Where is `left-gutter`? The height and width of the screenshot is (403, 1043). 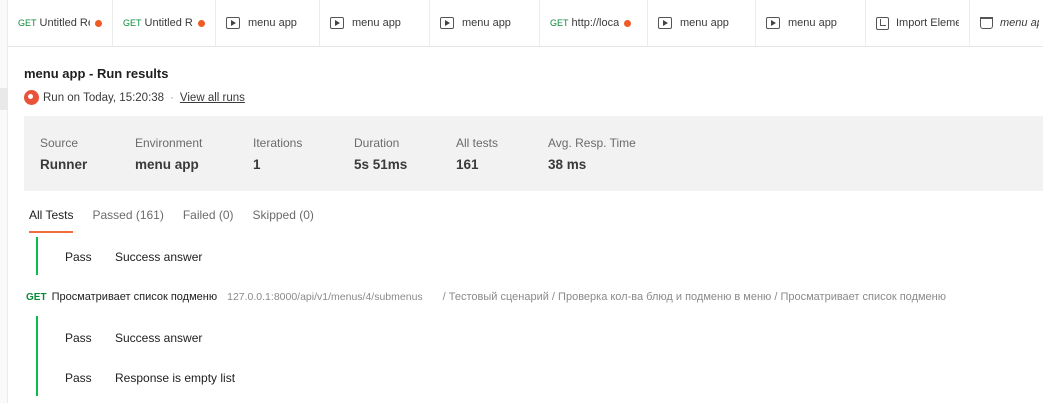 left-gutter is located at coordinates (4, 201).